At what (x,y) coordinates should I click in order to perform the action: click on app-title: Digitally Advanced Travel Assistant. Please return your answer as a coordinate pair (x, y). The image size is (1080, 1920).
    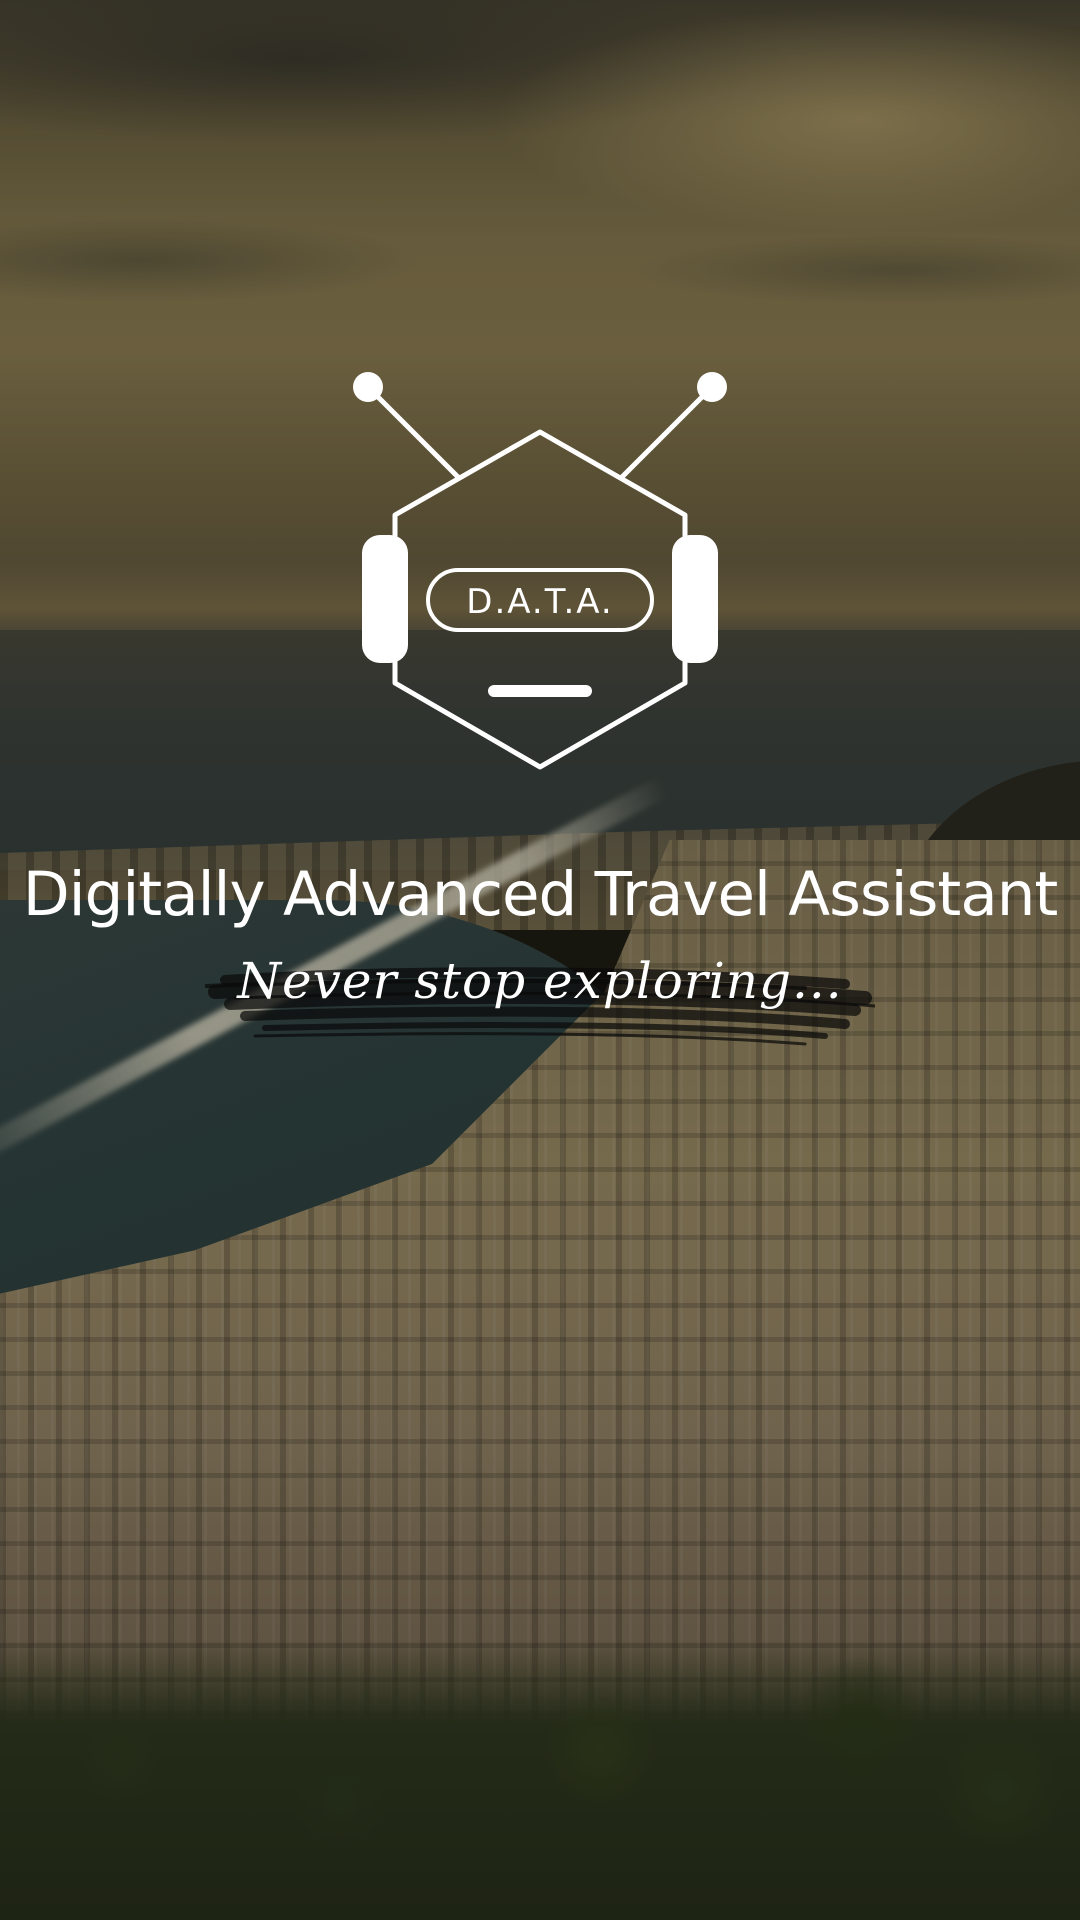
    Looking at the image, I should click on (540, 894).